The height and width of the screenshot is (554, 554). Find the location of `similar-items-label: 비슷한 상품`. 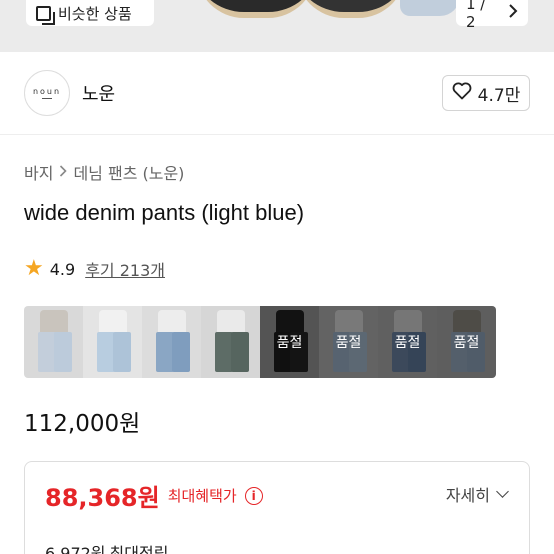

similar-items-label: 비슷한 상품 is located at coordinates (95, 13).